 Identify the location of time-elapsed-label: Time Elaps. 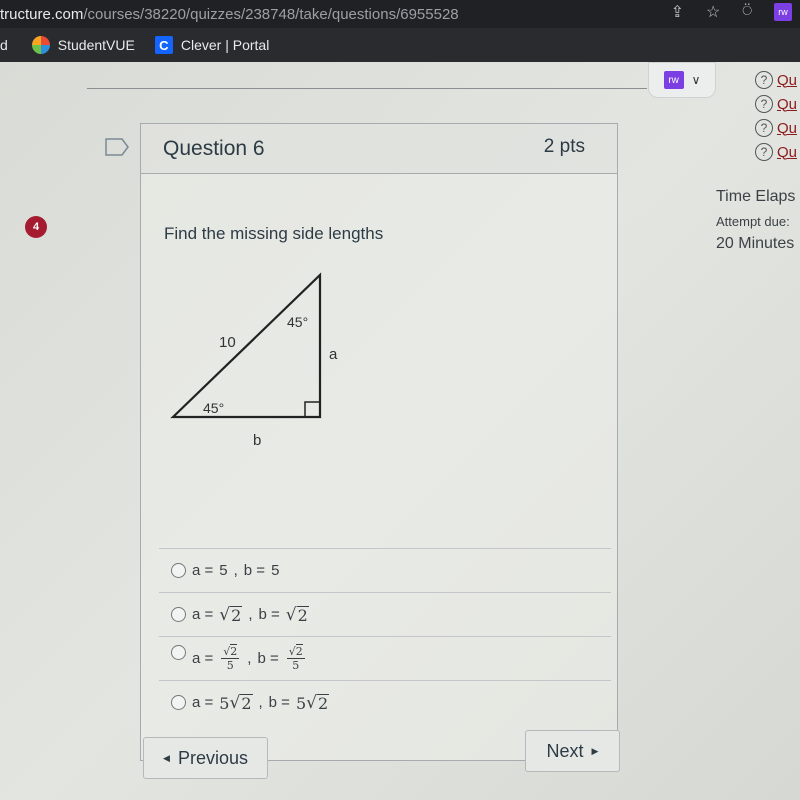
(756, 196).